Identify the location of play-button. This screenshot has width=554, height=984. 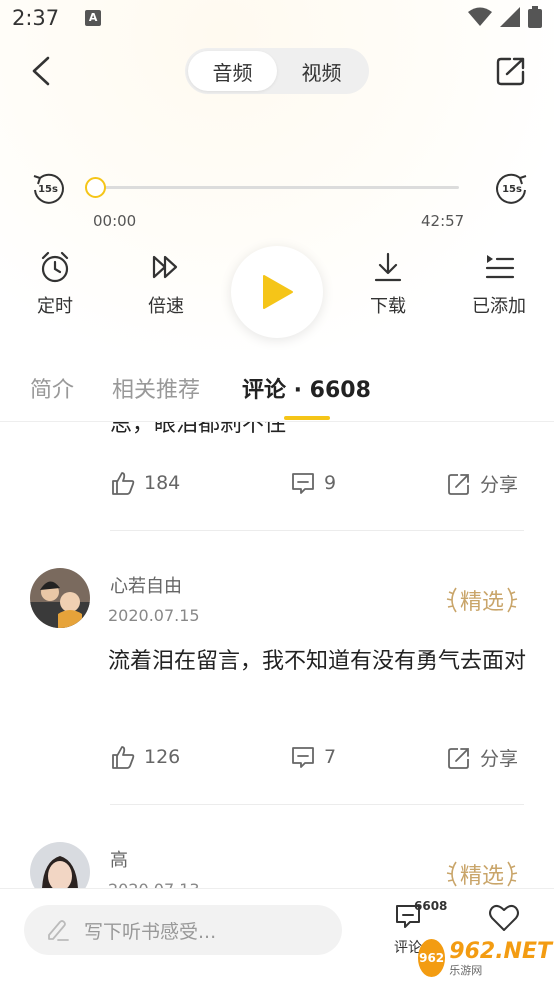
(277, 292).